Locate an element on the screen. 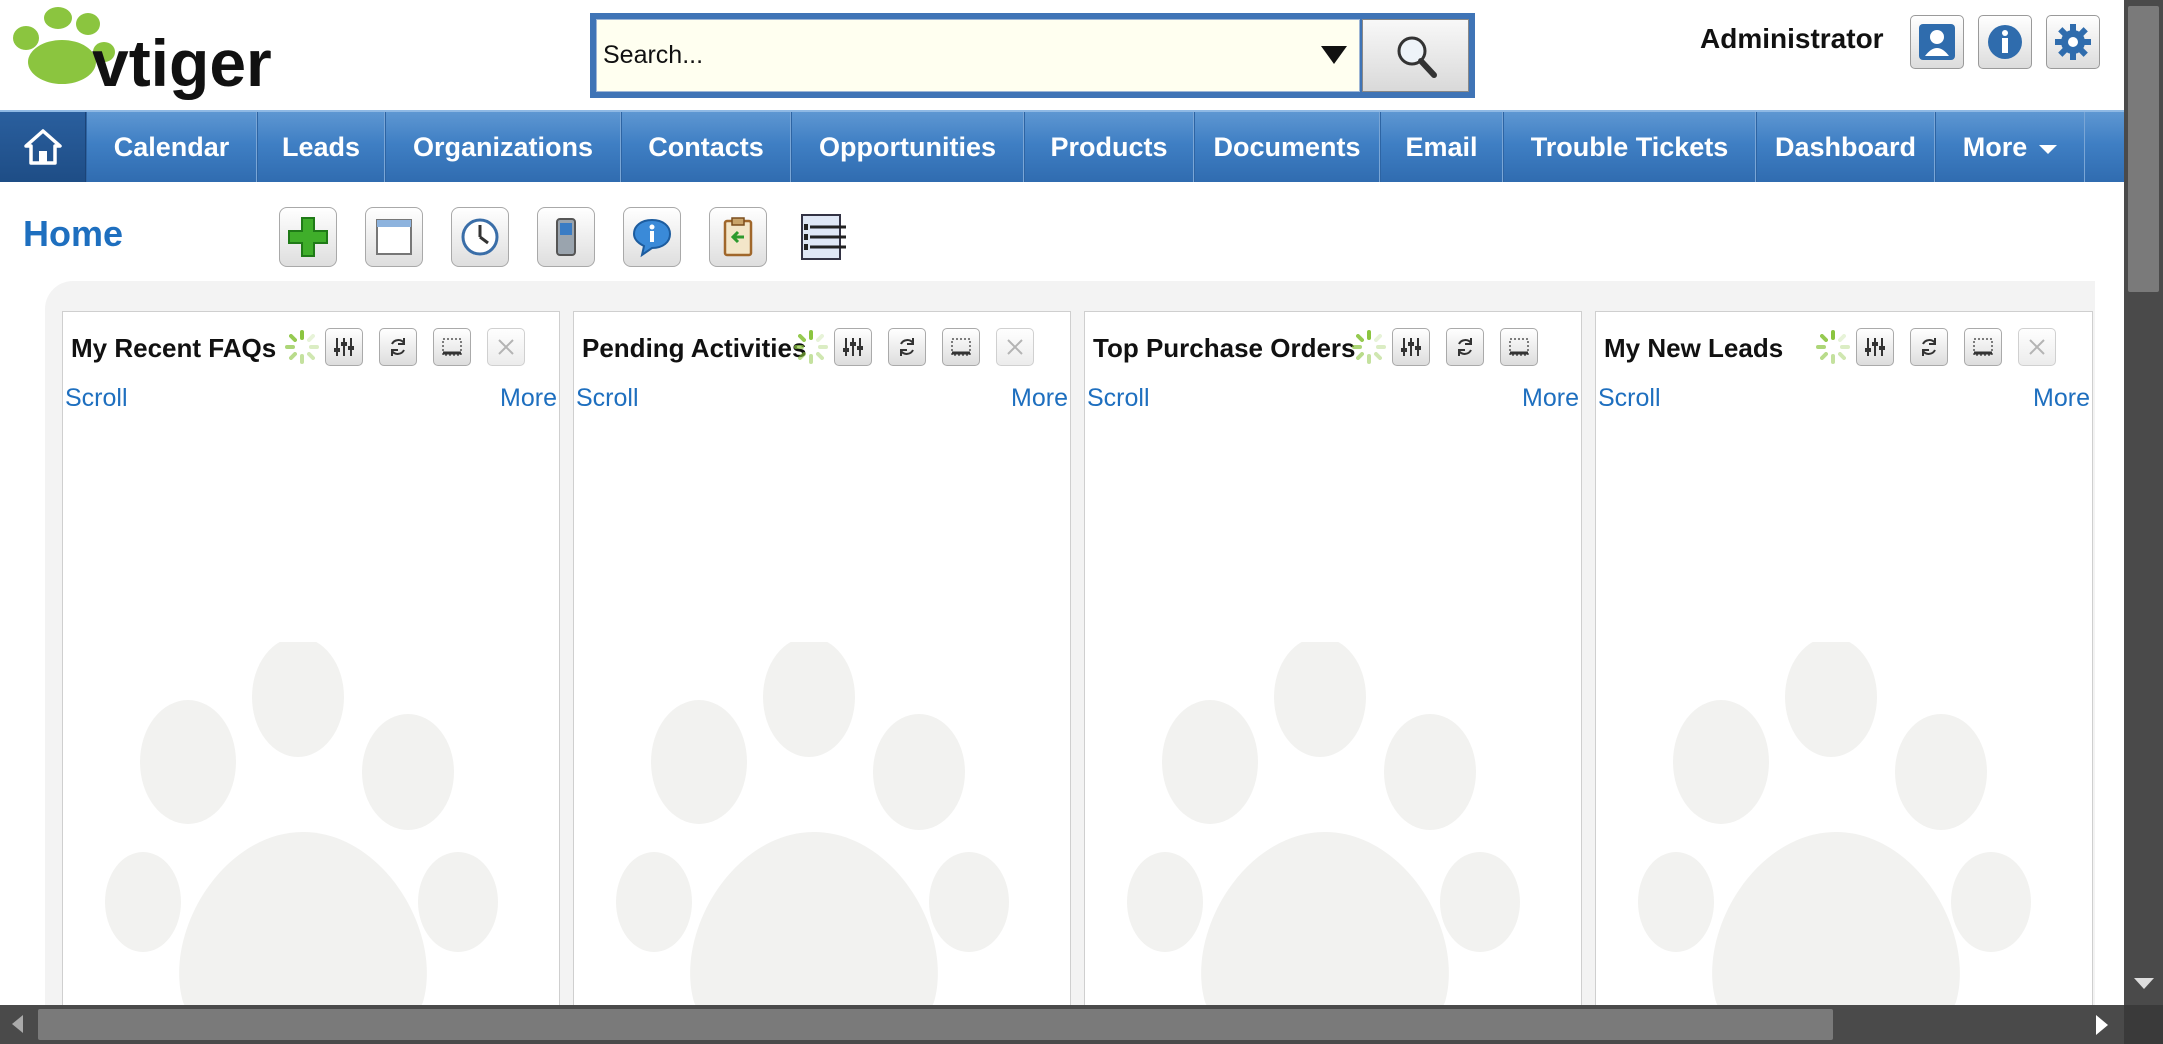  info-button is located at coordinates (2004, 42).